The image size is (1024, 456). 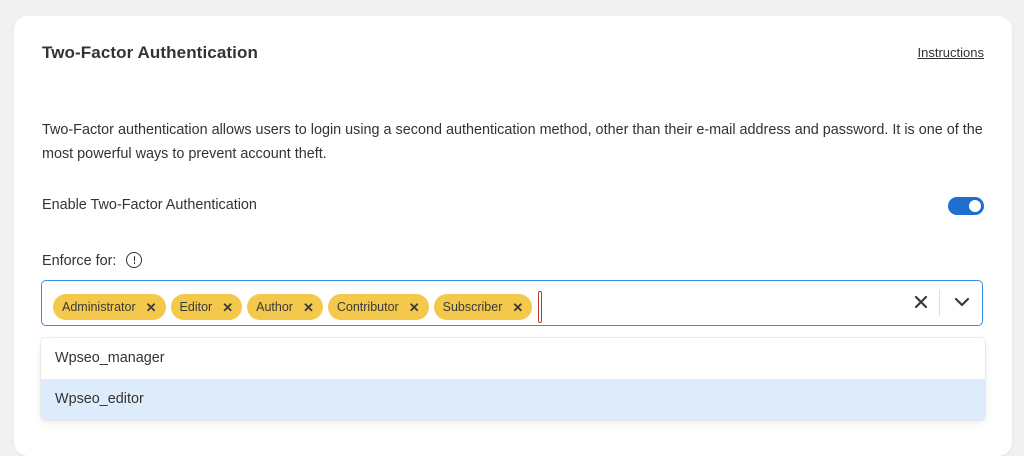 What do you see at coordinates (150, 52) in the screenshot?
I see `section-title: Two-Factor Authentication` at bounding box center [150, 52].